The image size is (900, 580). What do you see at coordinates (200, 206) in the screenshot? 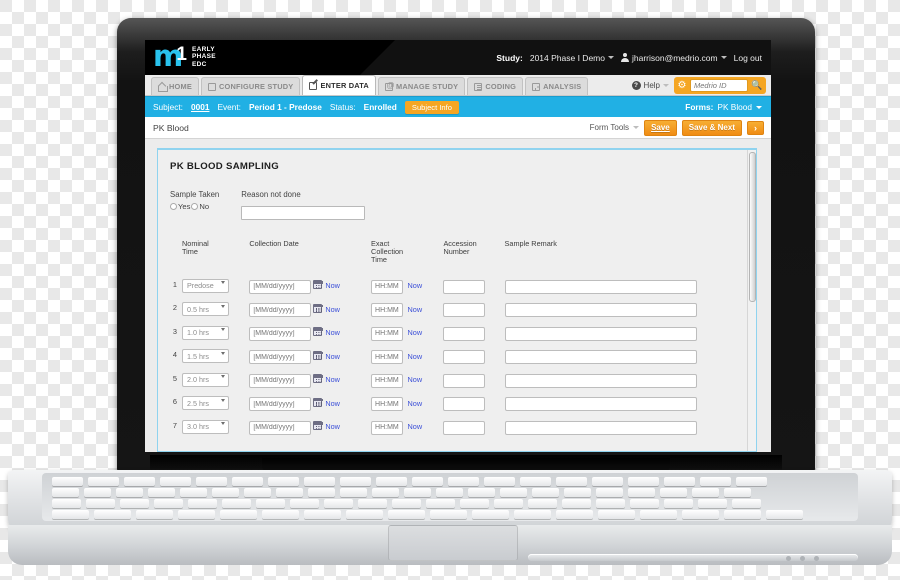
I see `radio-no: No` at bounding box center [200, 206].